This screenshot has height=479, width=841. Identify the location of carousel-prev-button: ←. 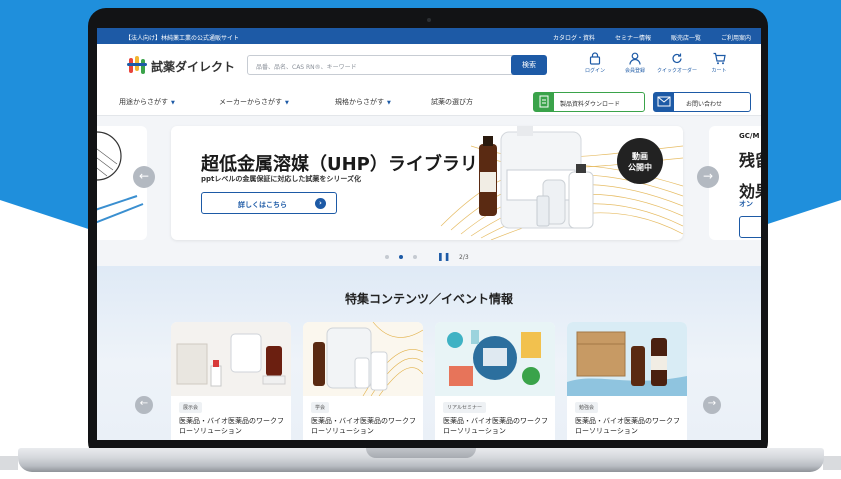
(144, 177).